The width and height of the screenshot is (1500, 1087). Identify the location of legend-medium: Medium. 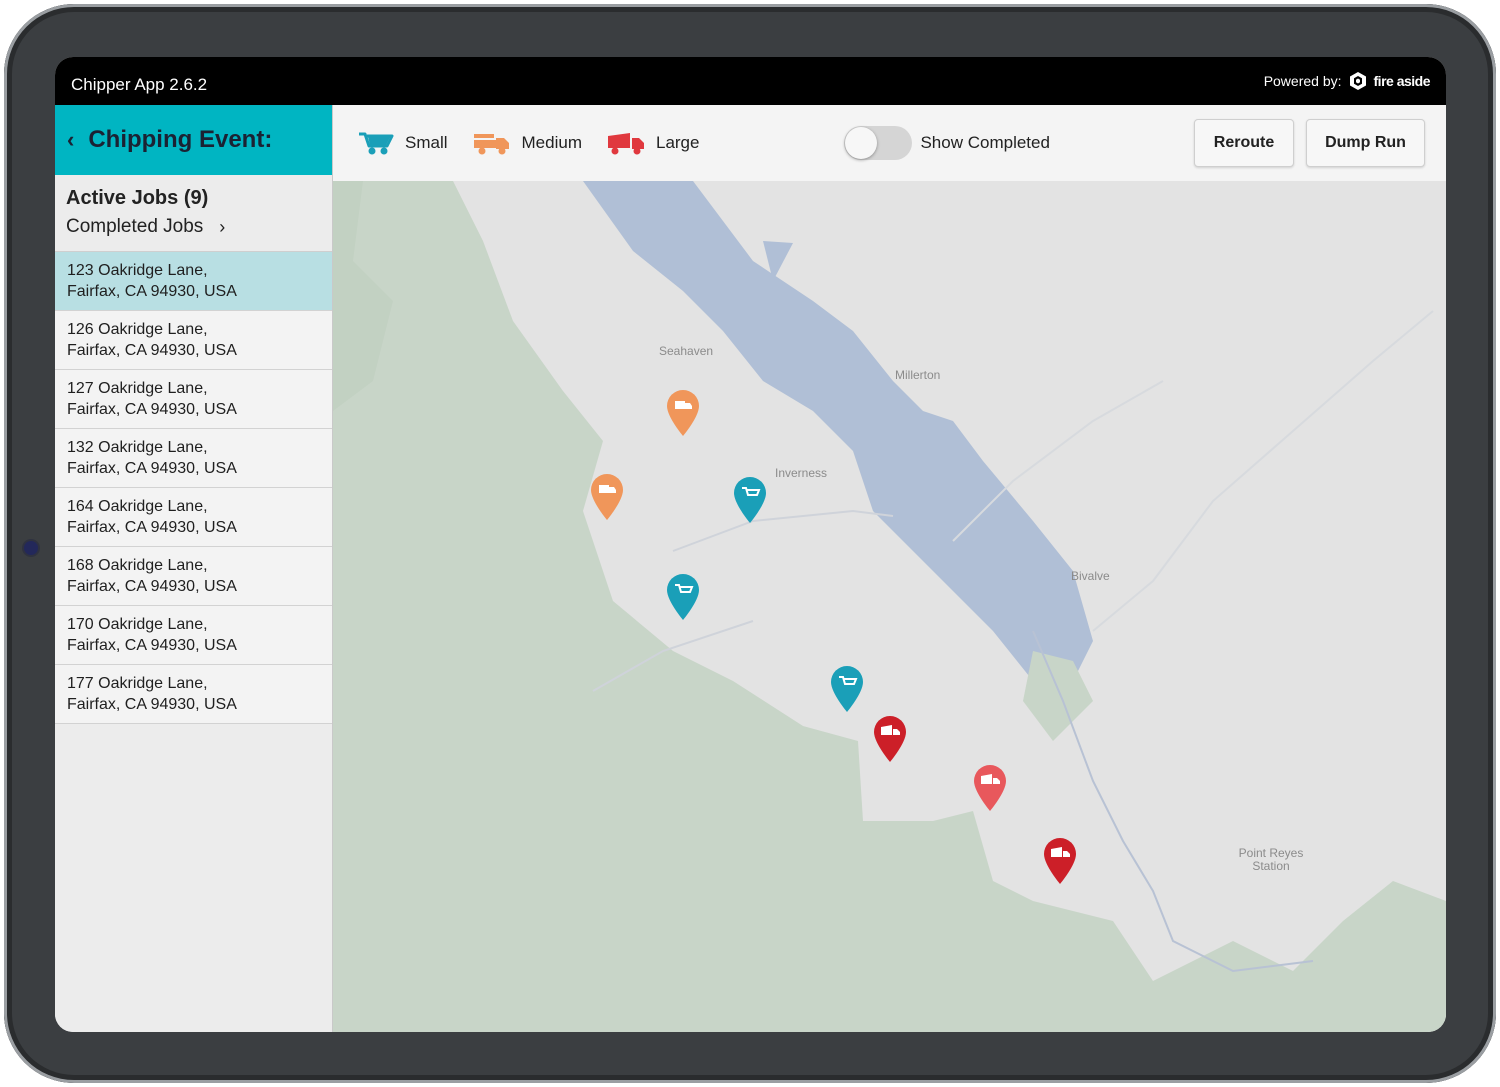
(527, 143).